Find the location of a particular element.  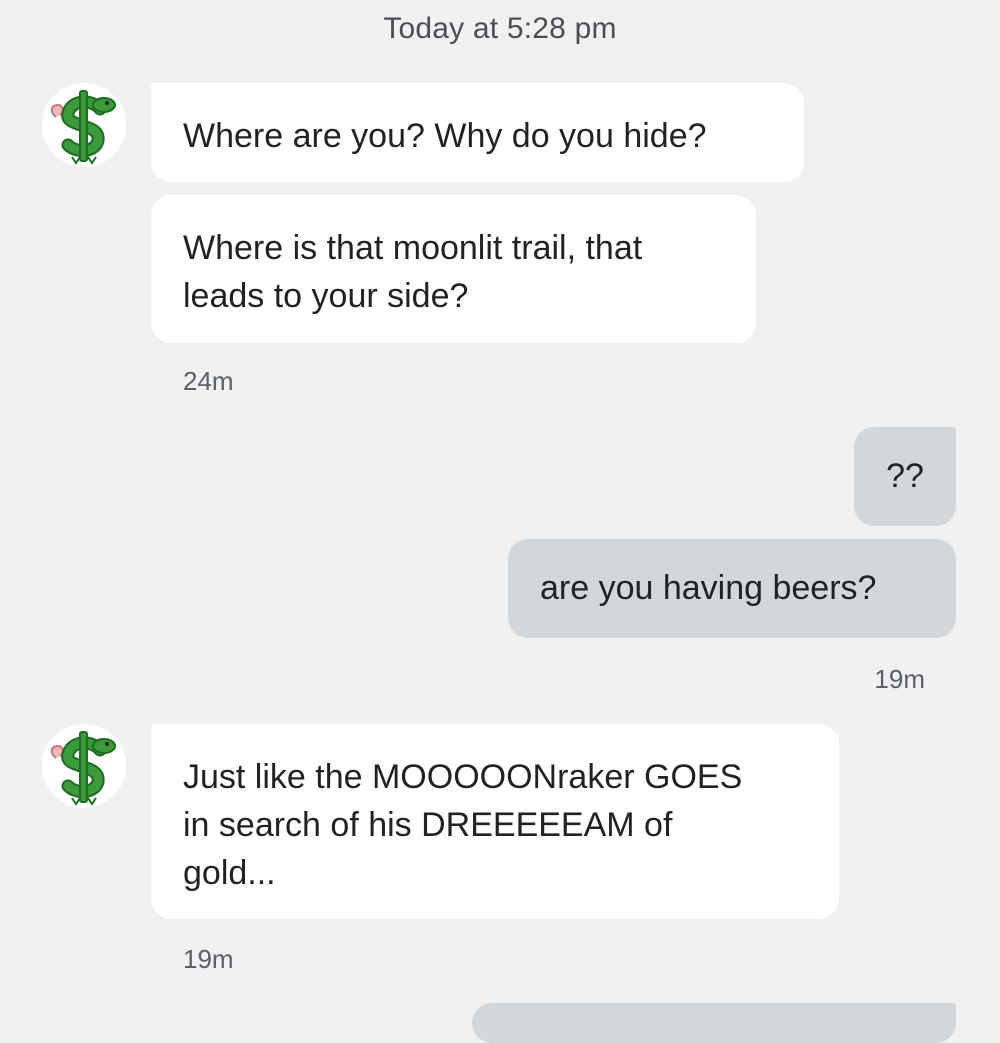

message-bubble: Where are you? Why do you hide? is located at coordinates (477, 132).